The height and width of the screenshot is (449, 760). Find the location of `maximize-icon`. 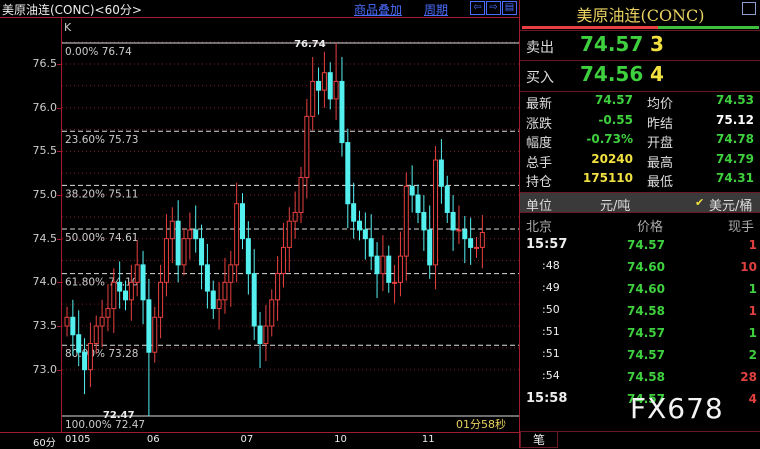

maximize-icon is located at coordinates (749, 8).